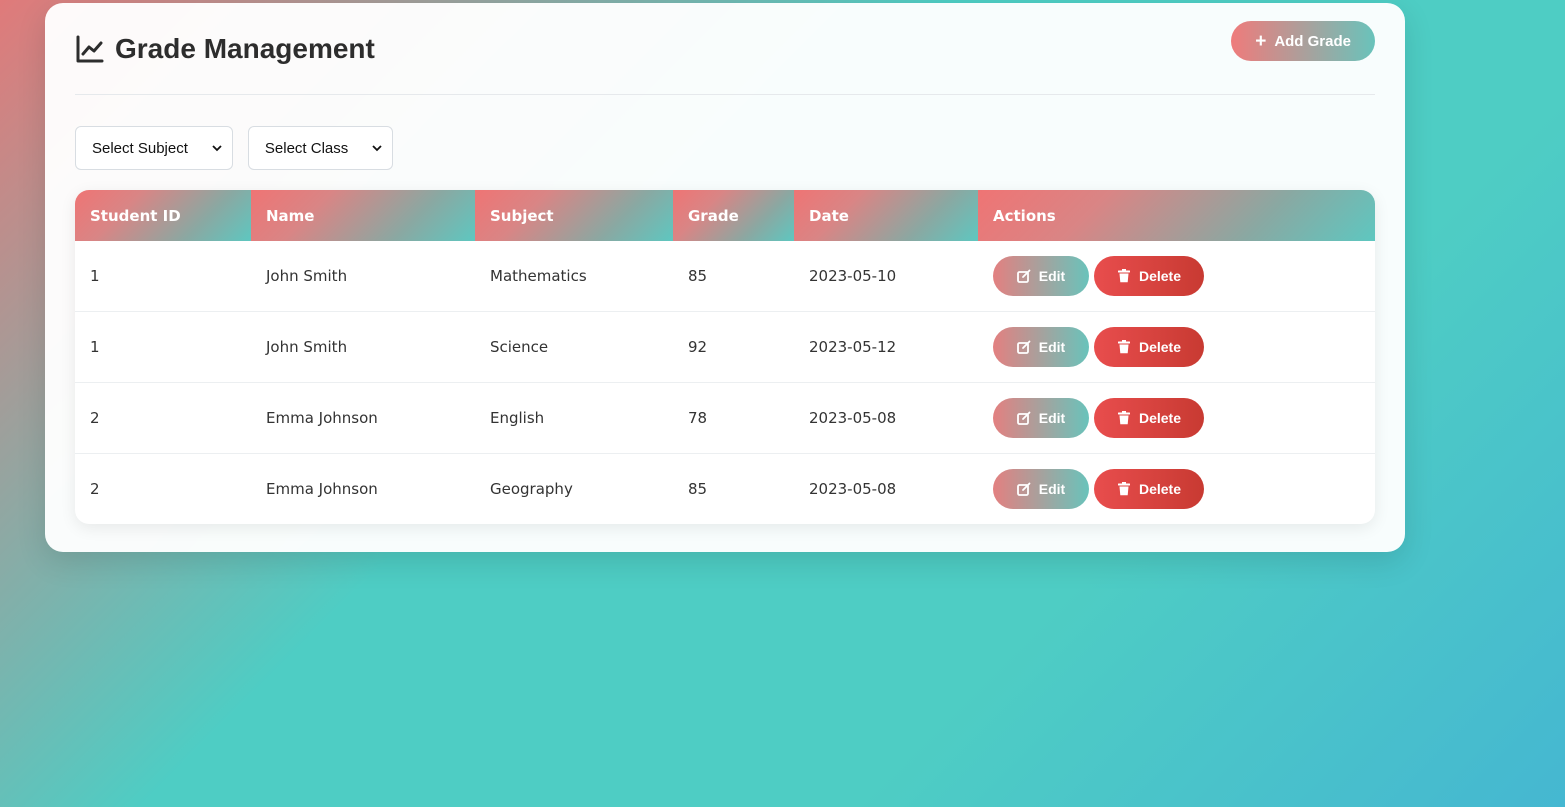 The image size is (1565, 807). What do you see at coordinates (725, 49) in the screenshot?
I see `page-header: Grade Management + Add Grade` at bounding box center [725, 49].